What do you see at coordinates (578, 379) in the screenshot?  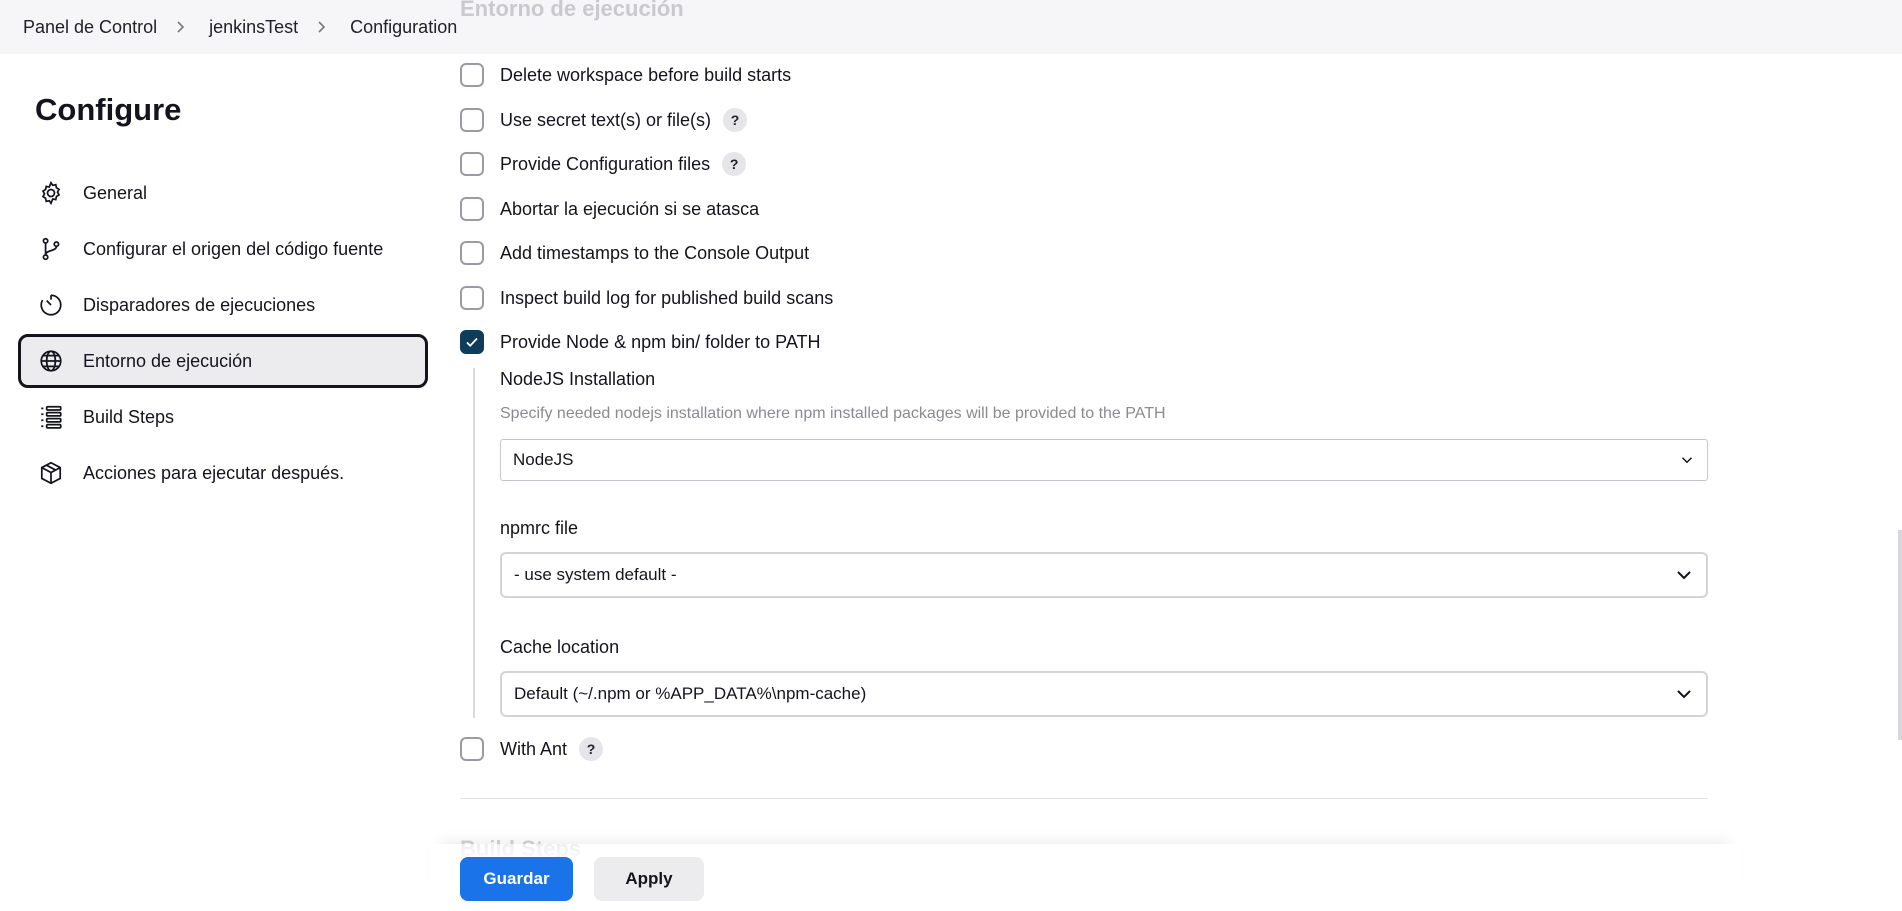 I see `nodejs-installation-label: NodeJS Installation` at bounding box center [578, 379].